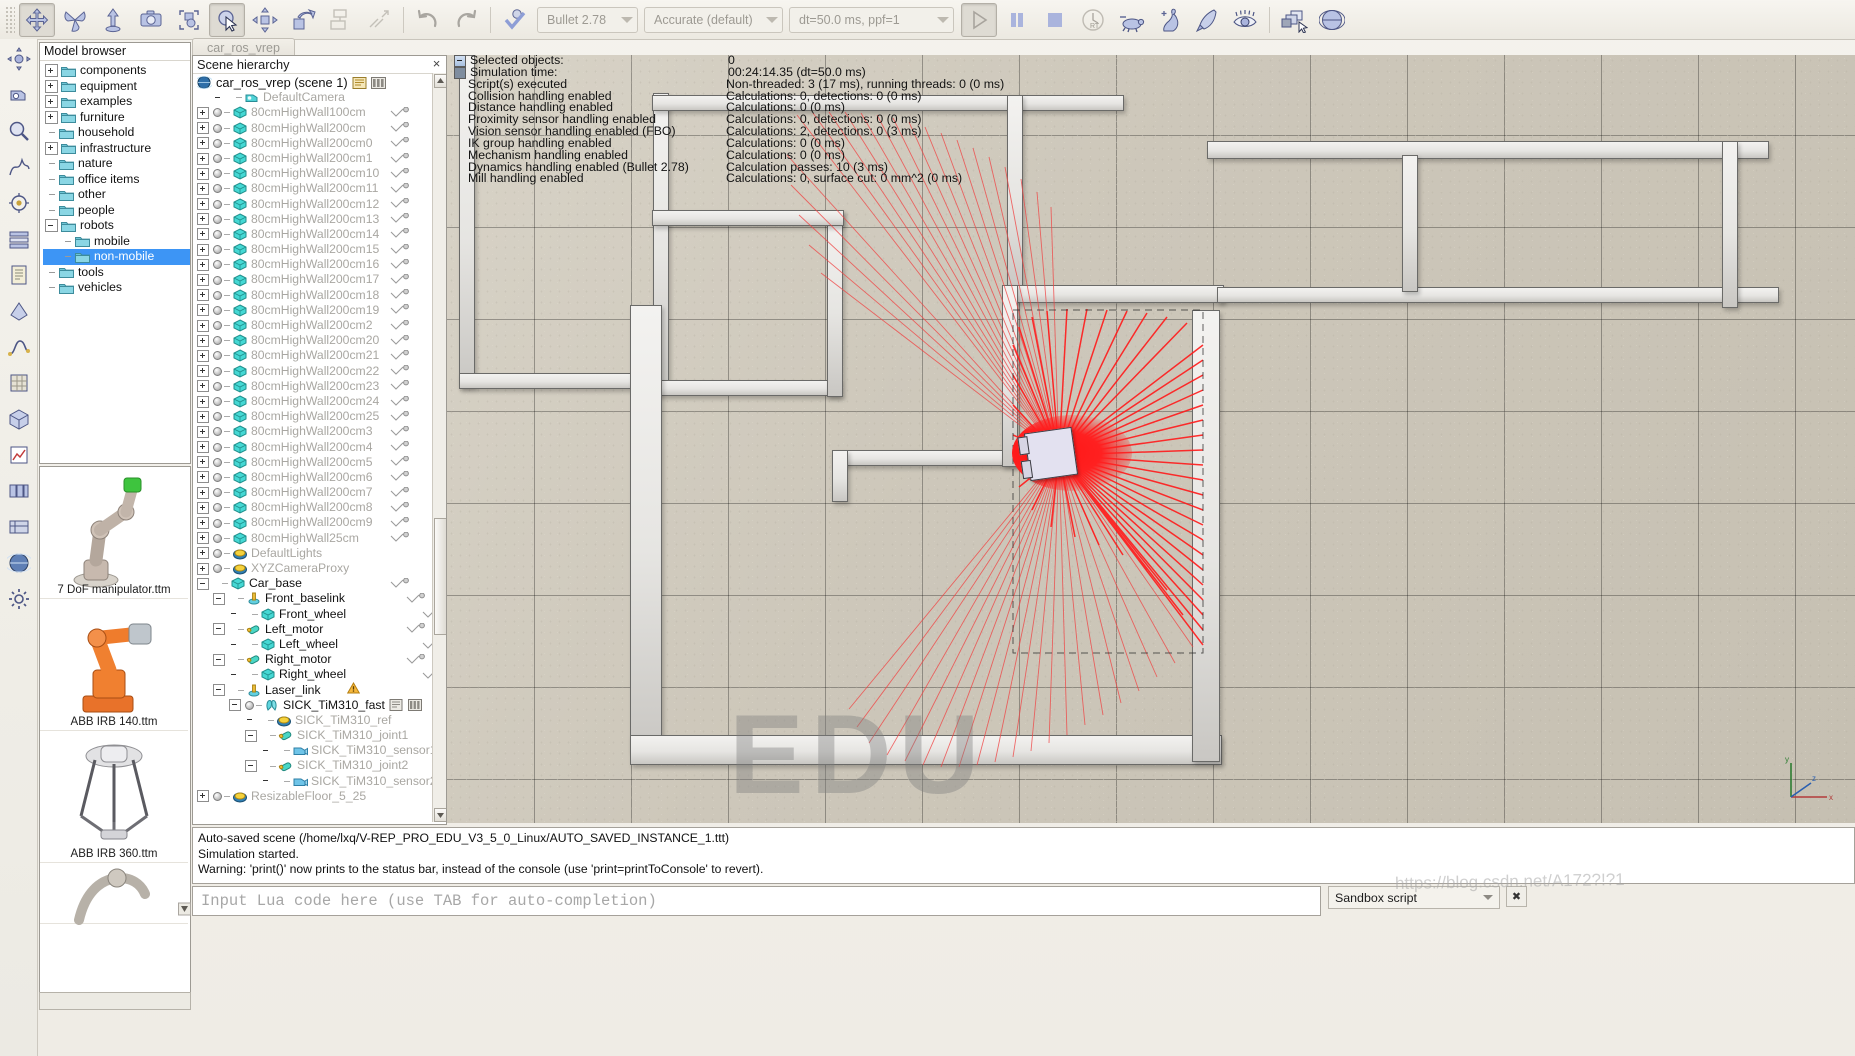 The height and width of the screenshot is (1056, 1855). Describe the element at coordinates (19, 95) in the screenshot. I see `camera-shift-icon` at that location.